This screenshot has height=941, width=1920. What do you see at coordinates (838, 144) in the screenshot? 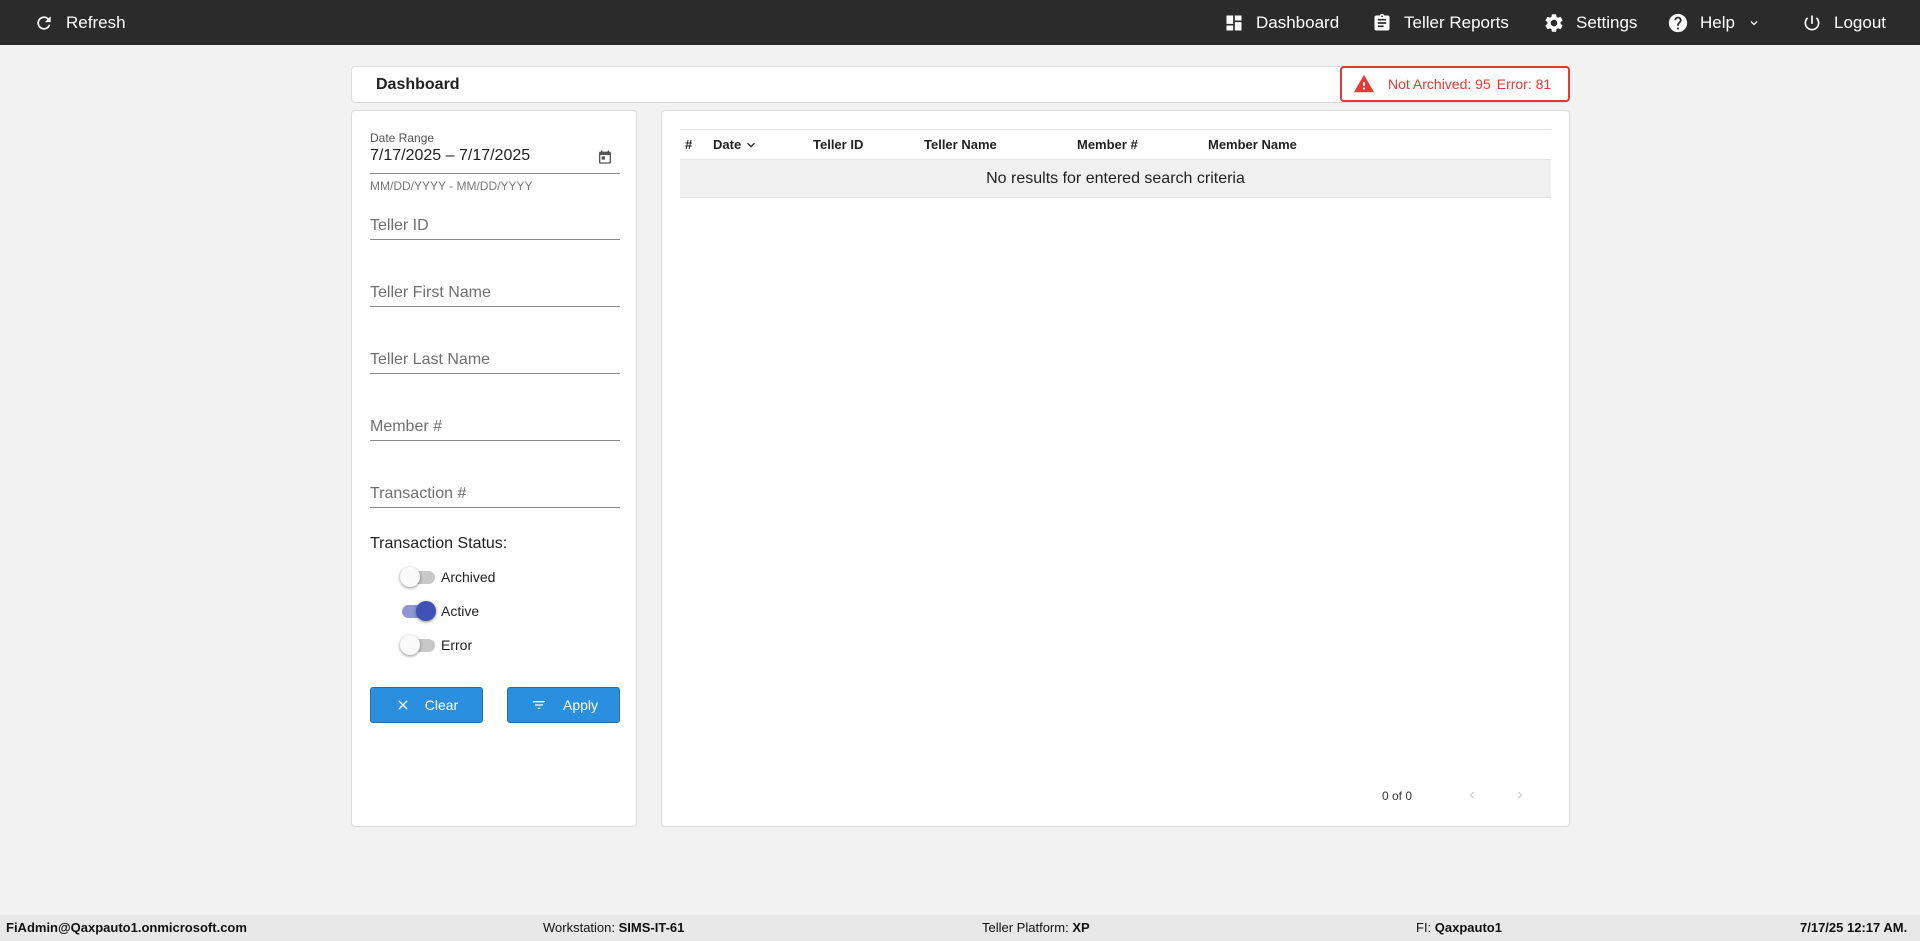
I see `column-header-teller-id: Teller ID` at bounding box center [838, 144].